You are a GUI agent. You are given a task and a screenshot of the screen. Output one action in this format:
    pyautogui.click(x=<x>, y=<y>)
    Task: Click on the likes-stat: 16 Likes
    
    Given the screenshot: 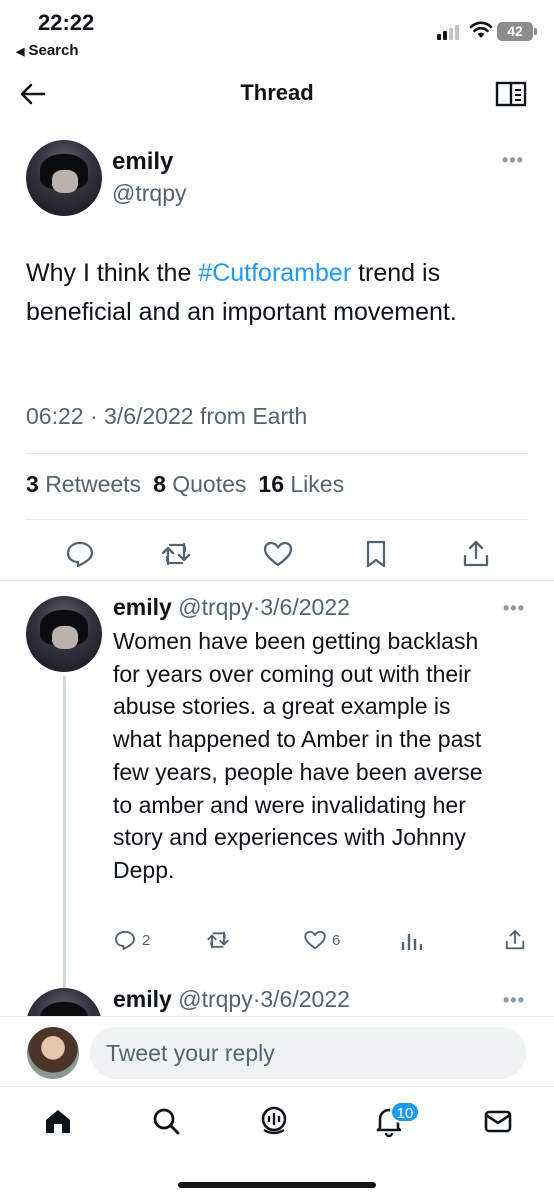 What is the action you would take?
    pyautogui.click(x=301, y=484)
    